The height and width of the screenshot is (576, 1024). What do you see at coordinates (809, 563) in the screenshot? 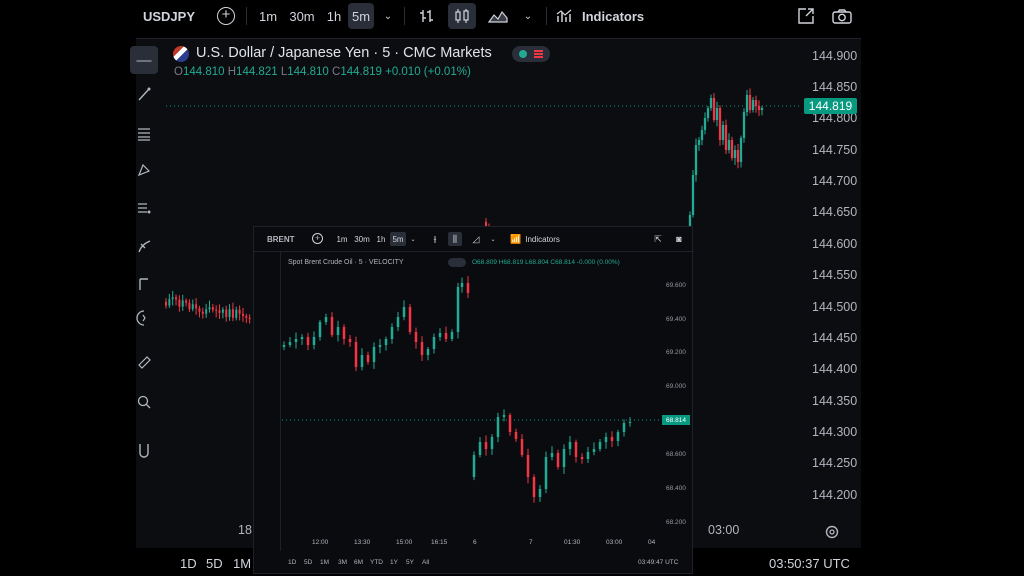
I see `utc-clock: 03:50:37 UTC` at bounding box center [809, 563].